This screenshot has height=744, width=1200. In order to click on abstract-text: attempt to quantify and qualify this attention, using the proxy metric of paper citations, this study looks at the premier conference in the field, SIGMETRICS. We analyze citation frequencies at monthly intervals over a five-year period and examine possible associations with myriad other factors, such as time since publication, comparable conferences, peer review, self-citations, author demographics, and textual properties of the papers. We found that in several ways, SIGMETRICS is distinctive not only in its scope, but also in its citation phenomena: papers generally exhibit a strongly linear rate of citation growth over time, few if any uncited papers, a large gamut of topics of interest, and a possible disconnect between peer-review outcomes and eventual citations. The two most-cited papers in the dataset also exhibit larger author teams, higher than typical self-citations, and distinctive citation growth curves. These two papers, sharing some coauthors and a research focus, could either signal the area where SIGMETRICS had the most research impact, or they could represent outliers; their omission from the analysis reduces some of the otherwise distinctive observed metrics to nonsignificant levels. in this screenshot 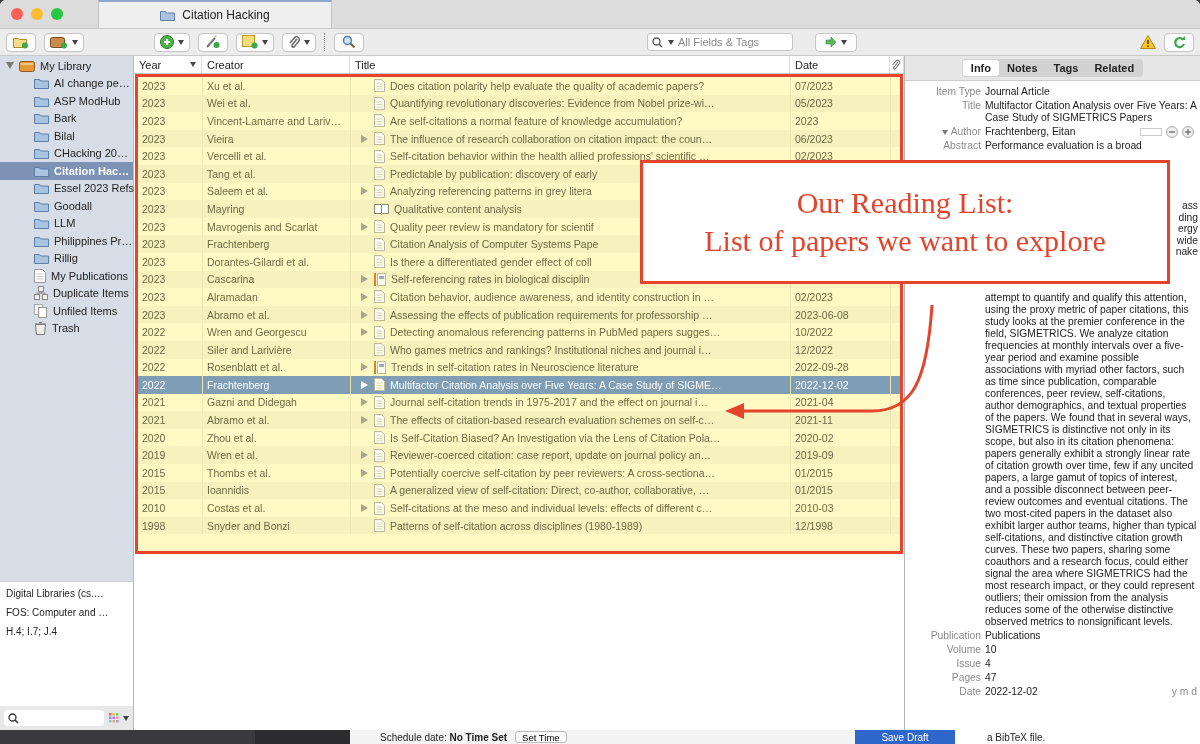, I will do `click(1092, 460)`.